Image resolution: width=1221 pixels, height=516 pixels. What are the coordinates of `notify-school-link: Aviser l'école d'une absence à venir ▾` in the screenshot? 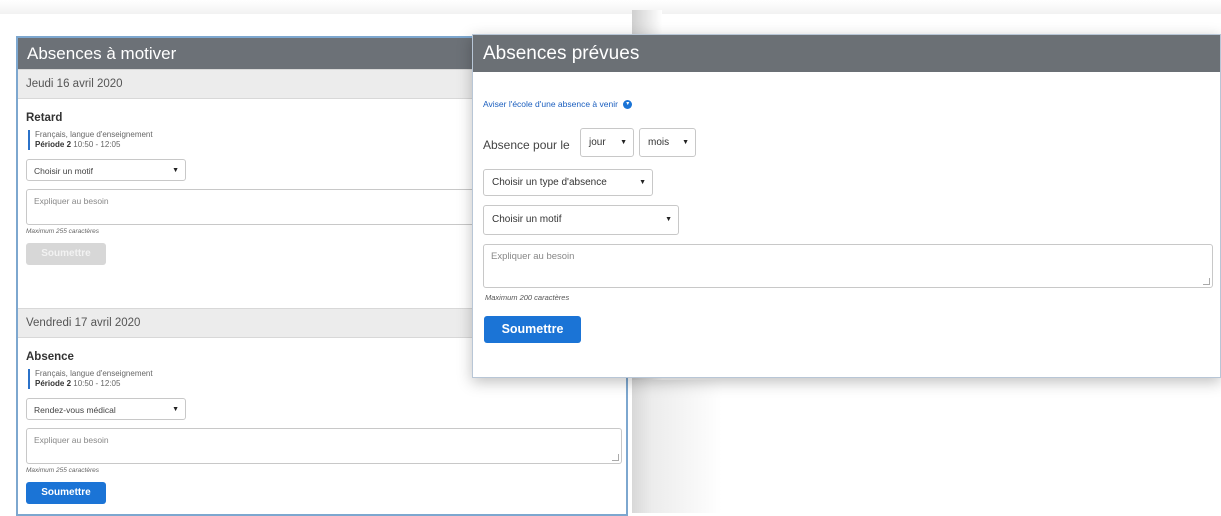 It's located at (558, 104).